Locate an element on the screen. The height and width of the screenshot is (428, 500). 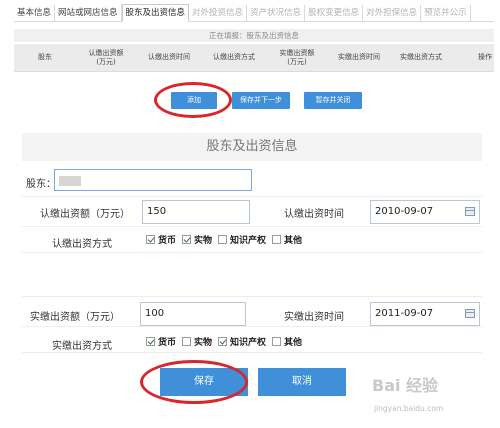
save-close-button: 暂存并关闭 is located at coordinates (333, 100).